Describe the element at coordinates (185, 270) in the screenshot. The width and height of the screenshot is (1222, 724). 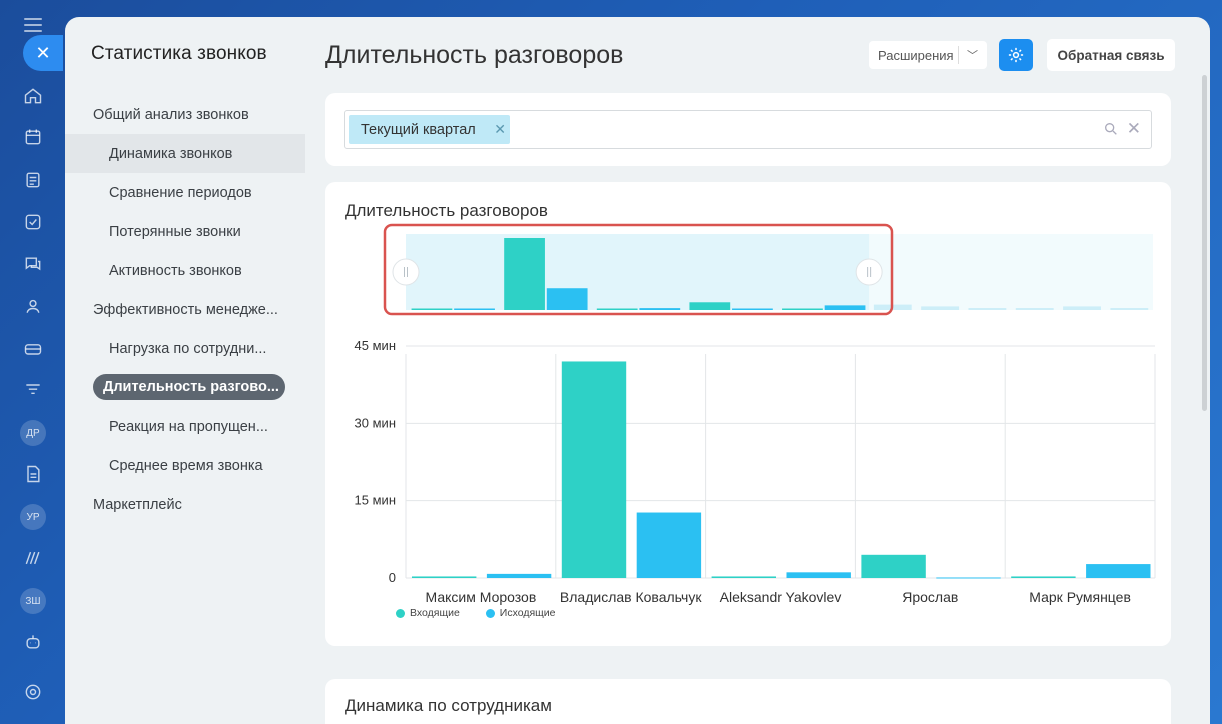
I see `sidebar-item: Активность звонков` at that location.